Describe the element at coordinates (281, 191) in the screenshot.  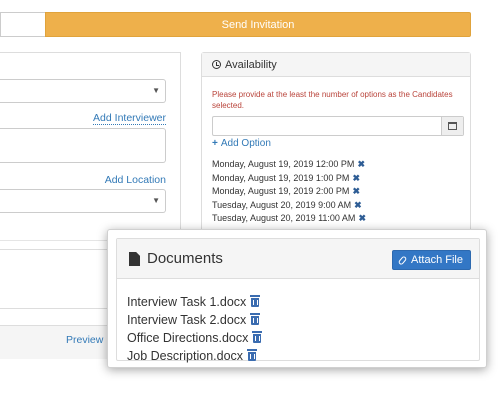
I see `slot-label: Monday, August 19, 2019 2:00 PM` at that location.